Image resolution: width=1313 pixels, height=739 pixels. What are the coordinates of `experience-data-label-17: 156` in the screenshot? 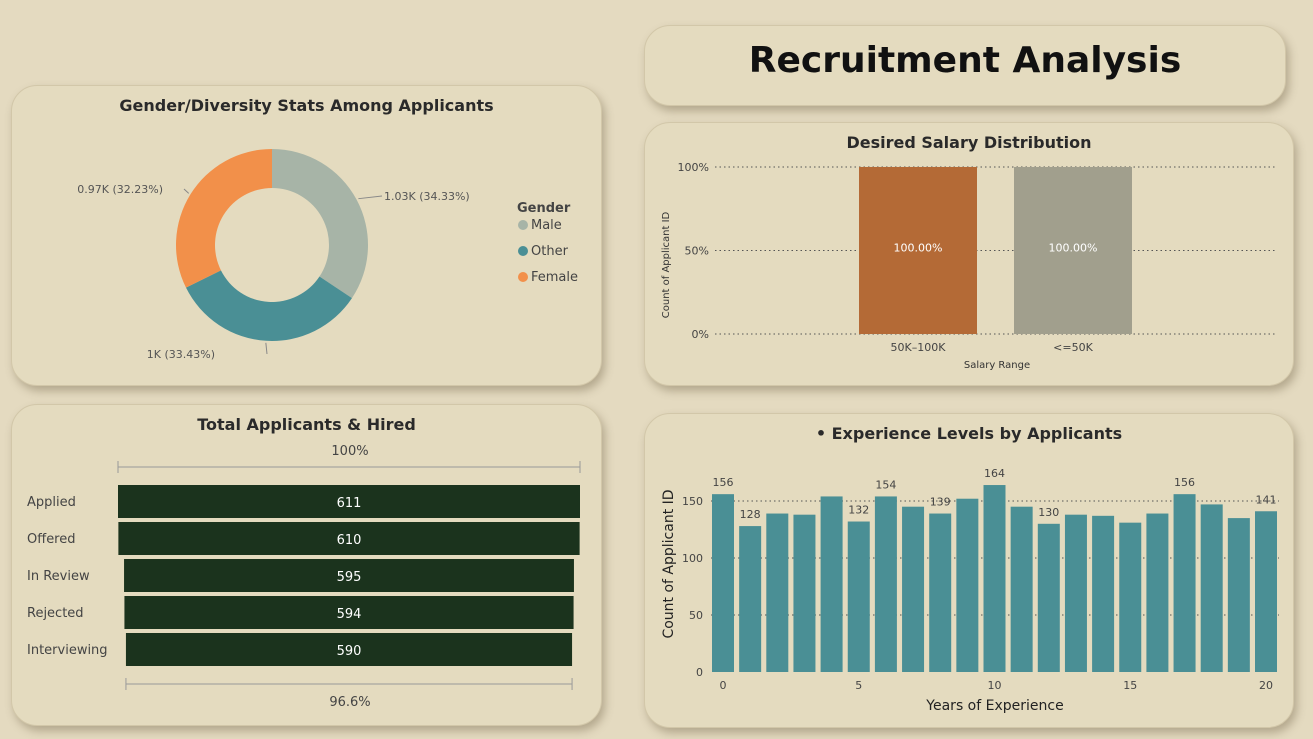 It's located at (1184, 482).